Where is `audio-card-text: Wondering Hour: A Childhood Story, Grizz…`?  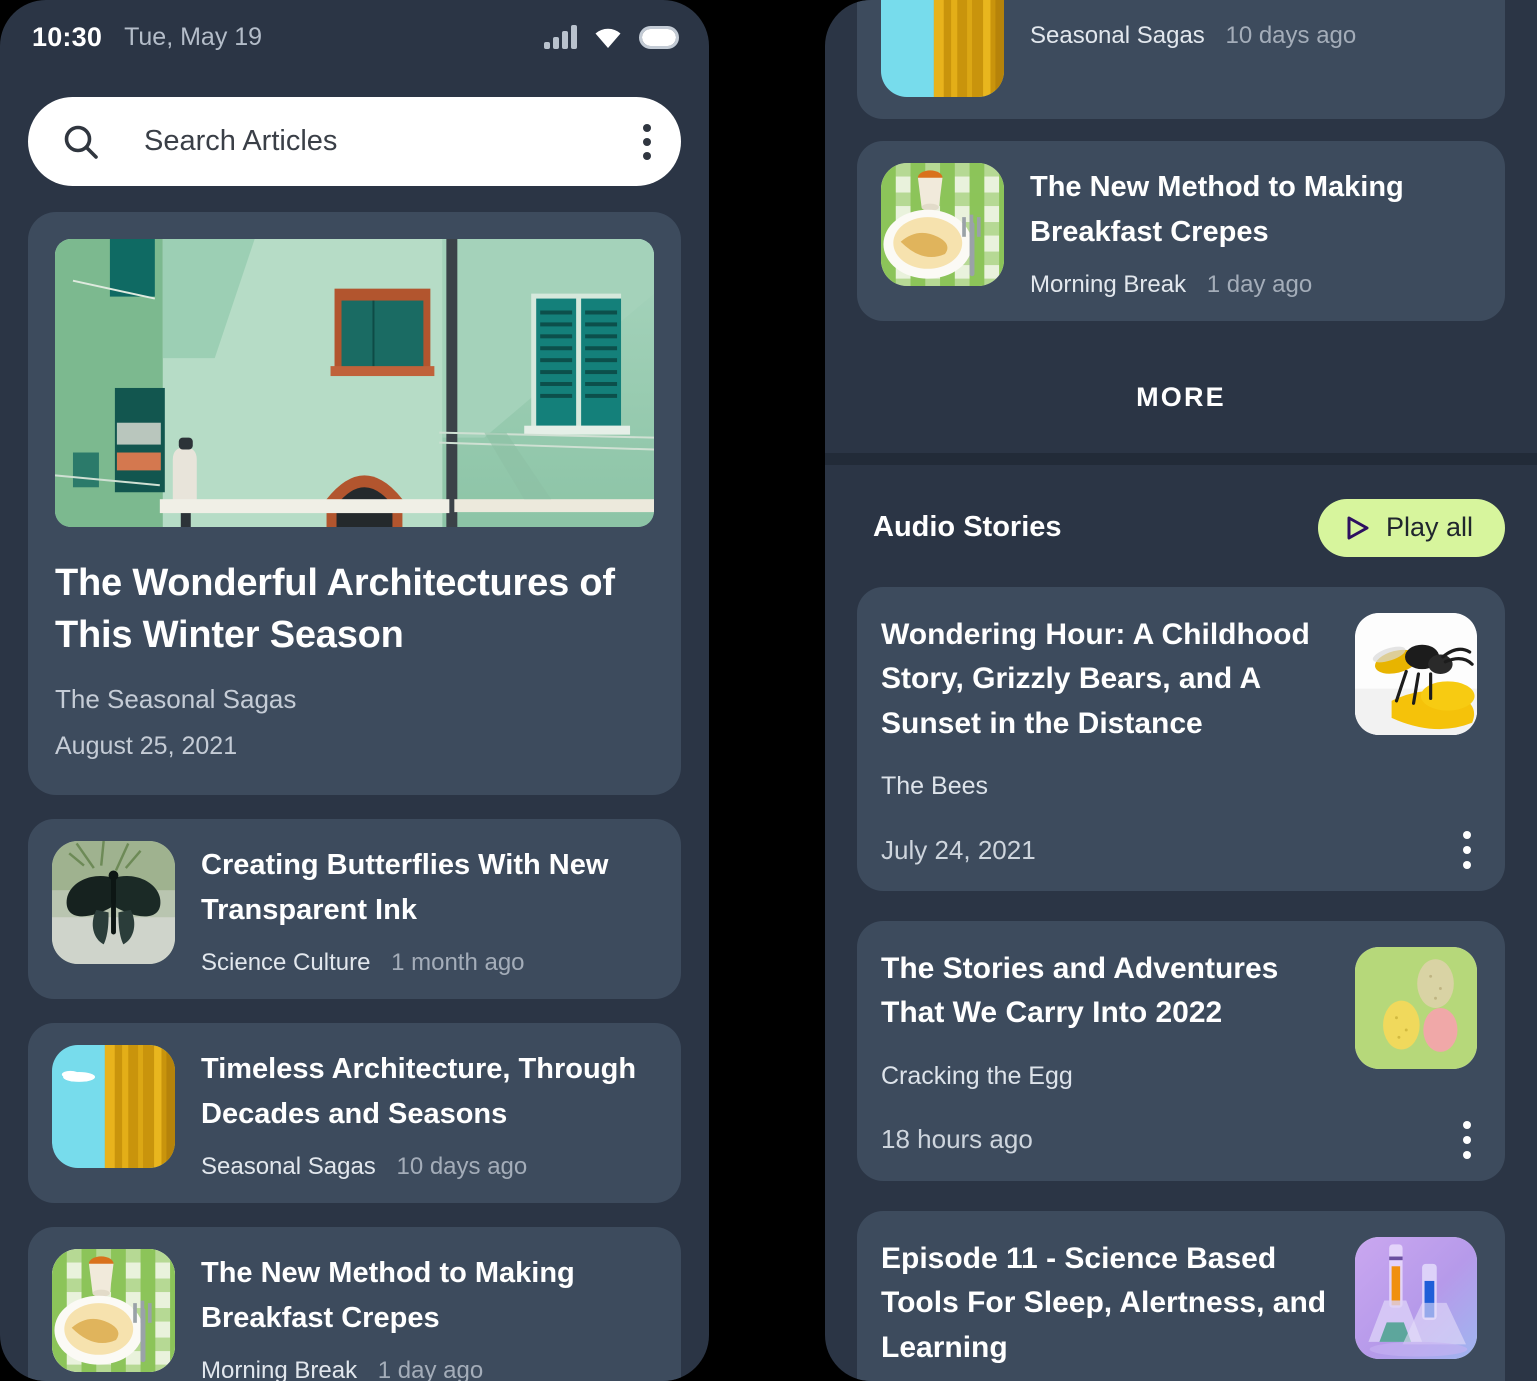 audio-card-text: Wondering Hour: A Childhood Story, Grizz… is located at coordinates (1107, 707).